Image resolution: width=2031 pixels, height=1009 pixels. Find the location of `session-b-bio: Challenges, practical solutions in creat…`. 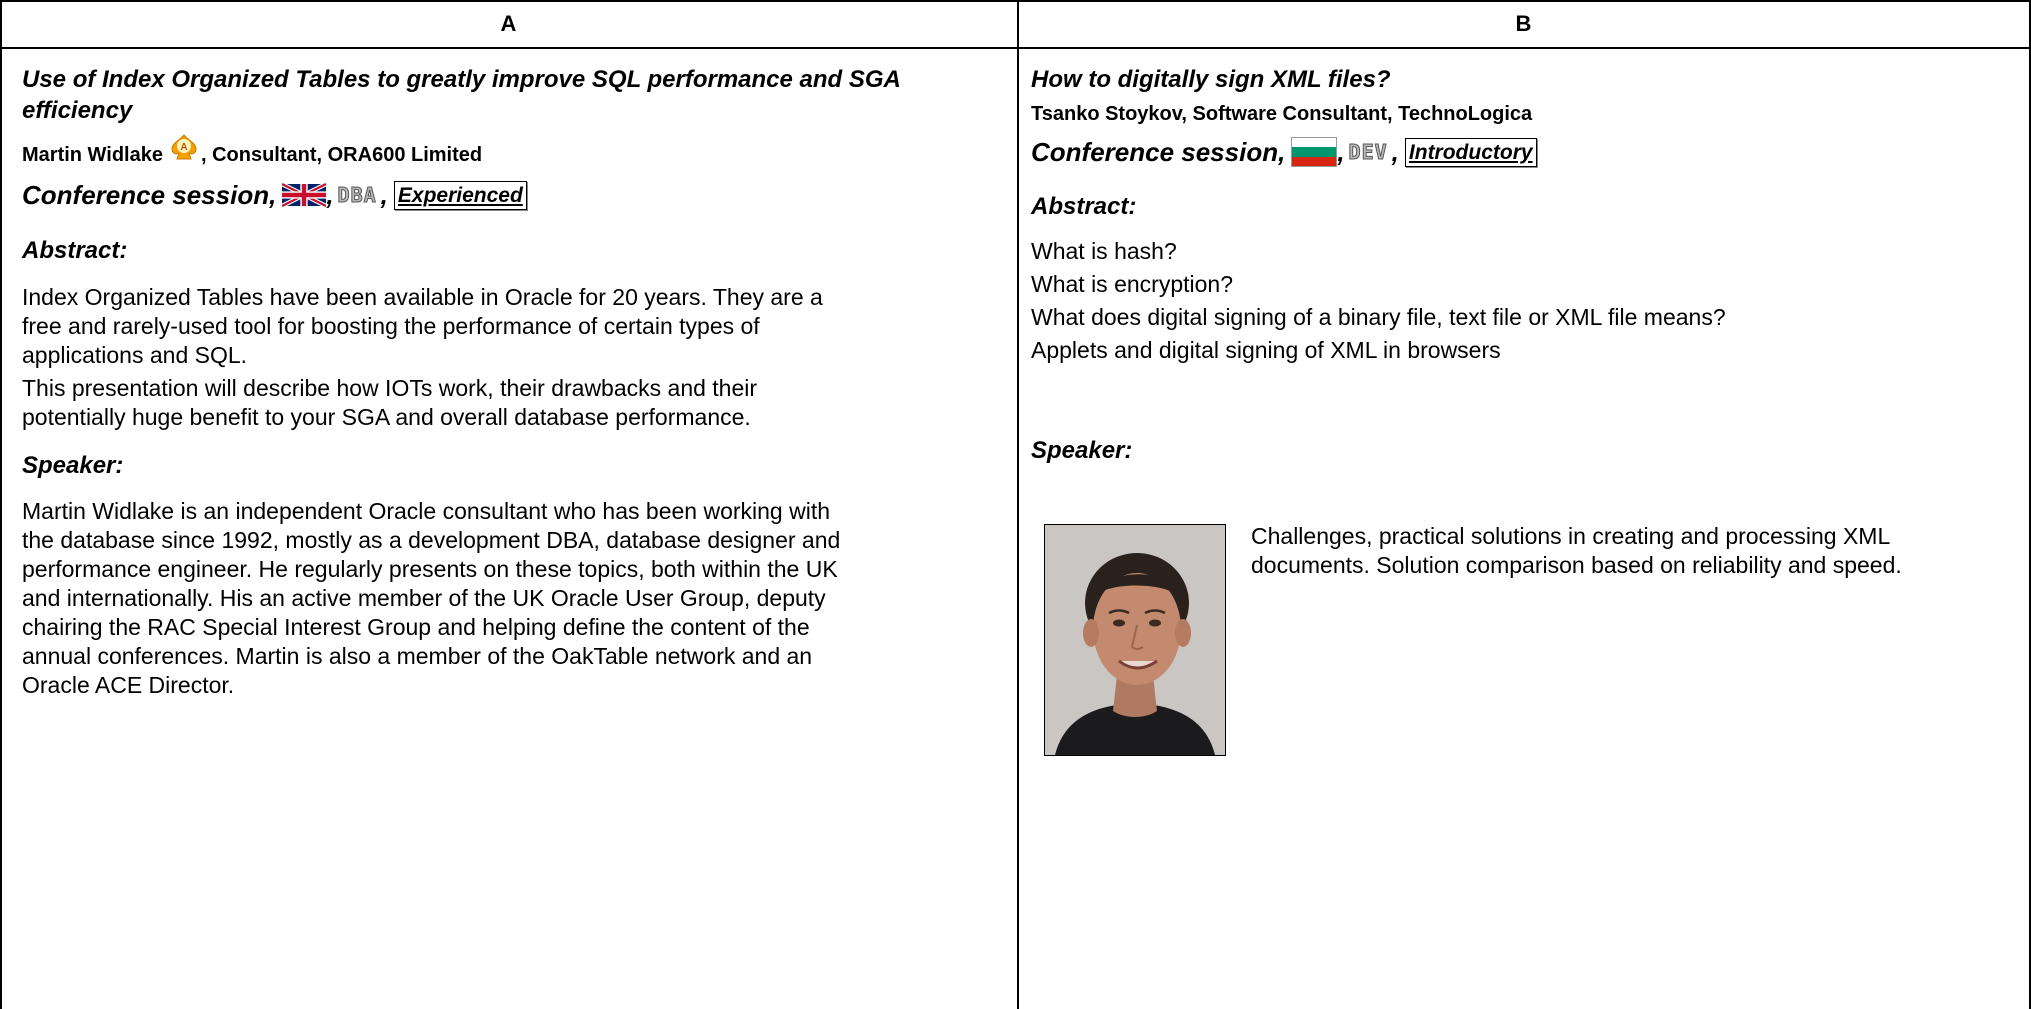

session-b-bio: Challenges, practical solutions in creat… is located at coordinates (1636, 551).